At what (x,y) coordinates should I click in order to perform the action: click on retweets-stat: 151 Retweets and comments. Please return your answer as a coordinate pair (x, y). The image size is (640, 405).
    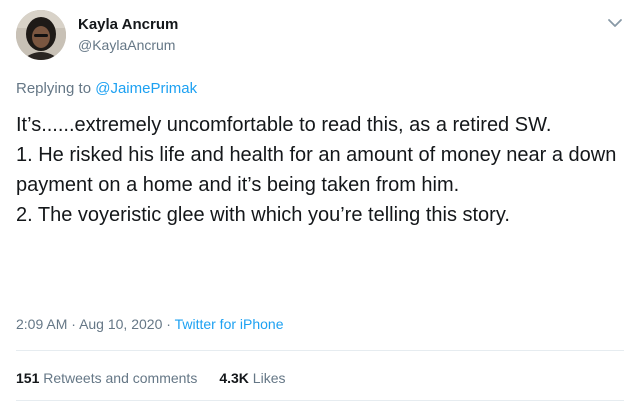
    Looking at the image, I should click on (106, 378).